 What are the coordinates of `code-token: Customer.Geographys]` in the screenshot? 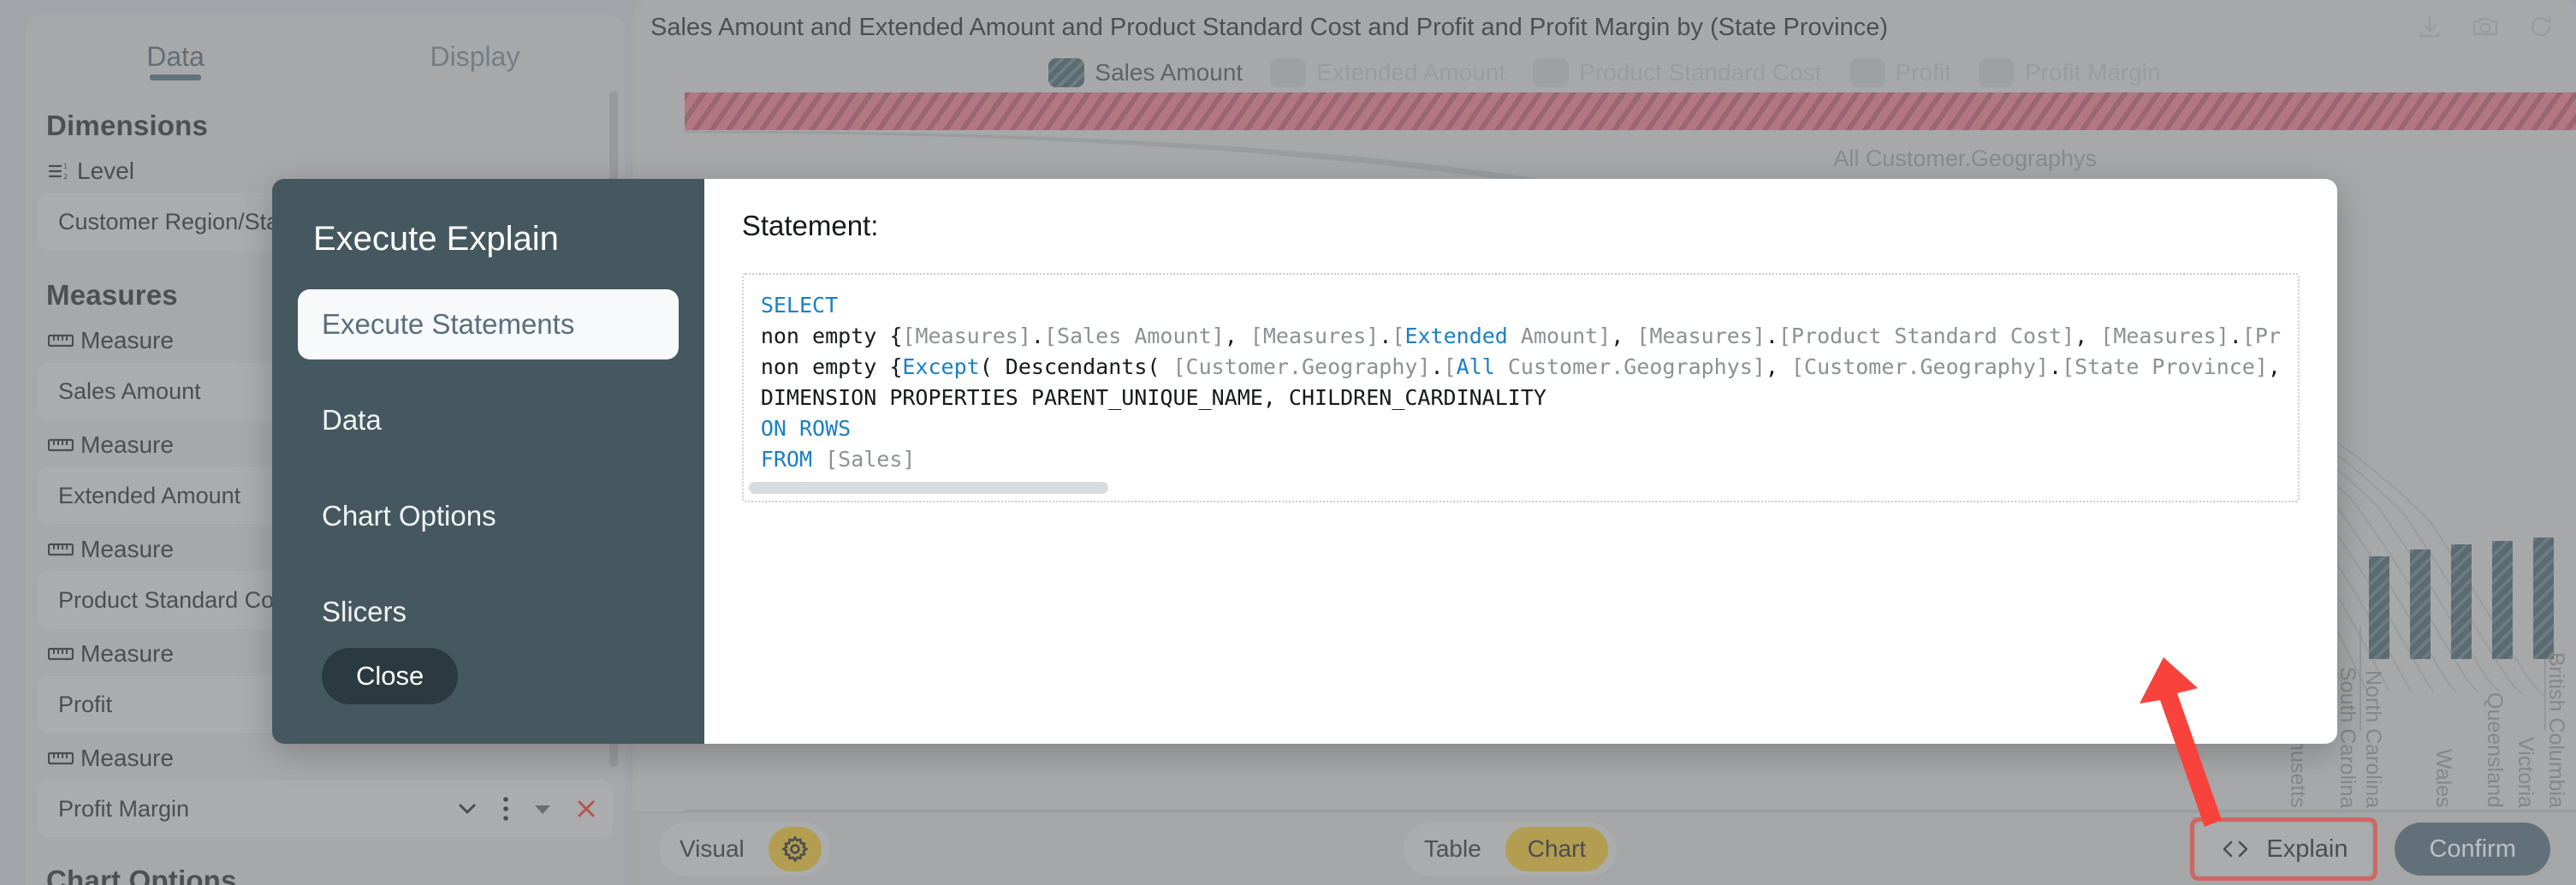 It's located at (1630, 366).